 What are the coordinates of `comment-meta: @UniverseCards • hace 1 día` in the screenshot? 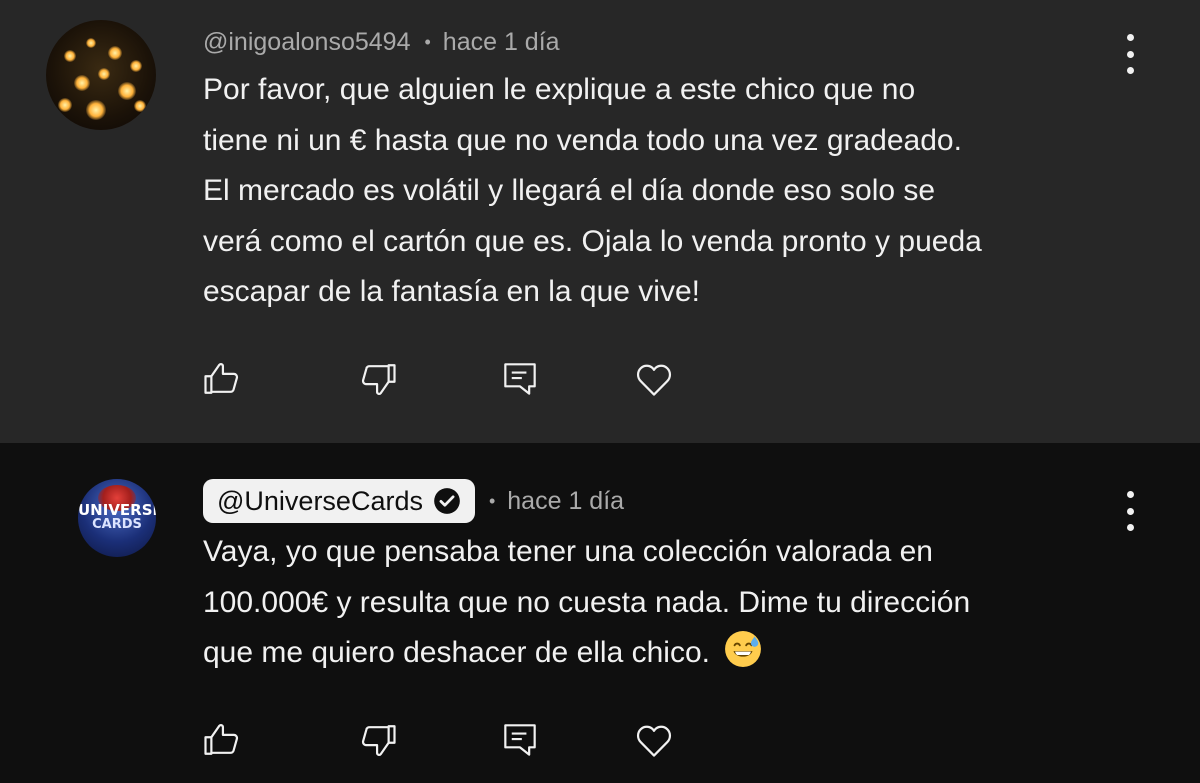 It's located at (413, 501).